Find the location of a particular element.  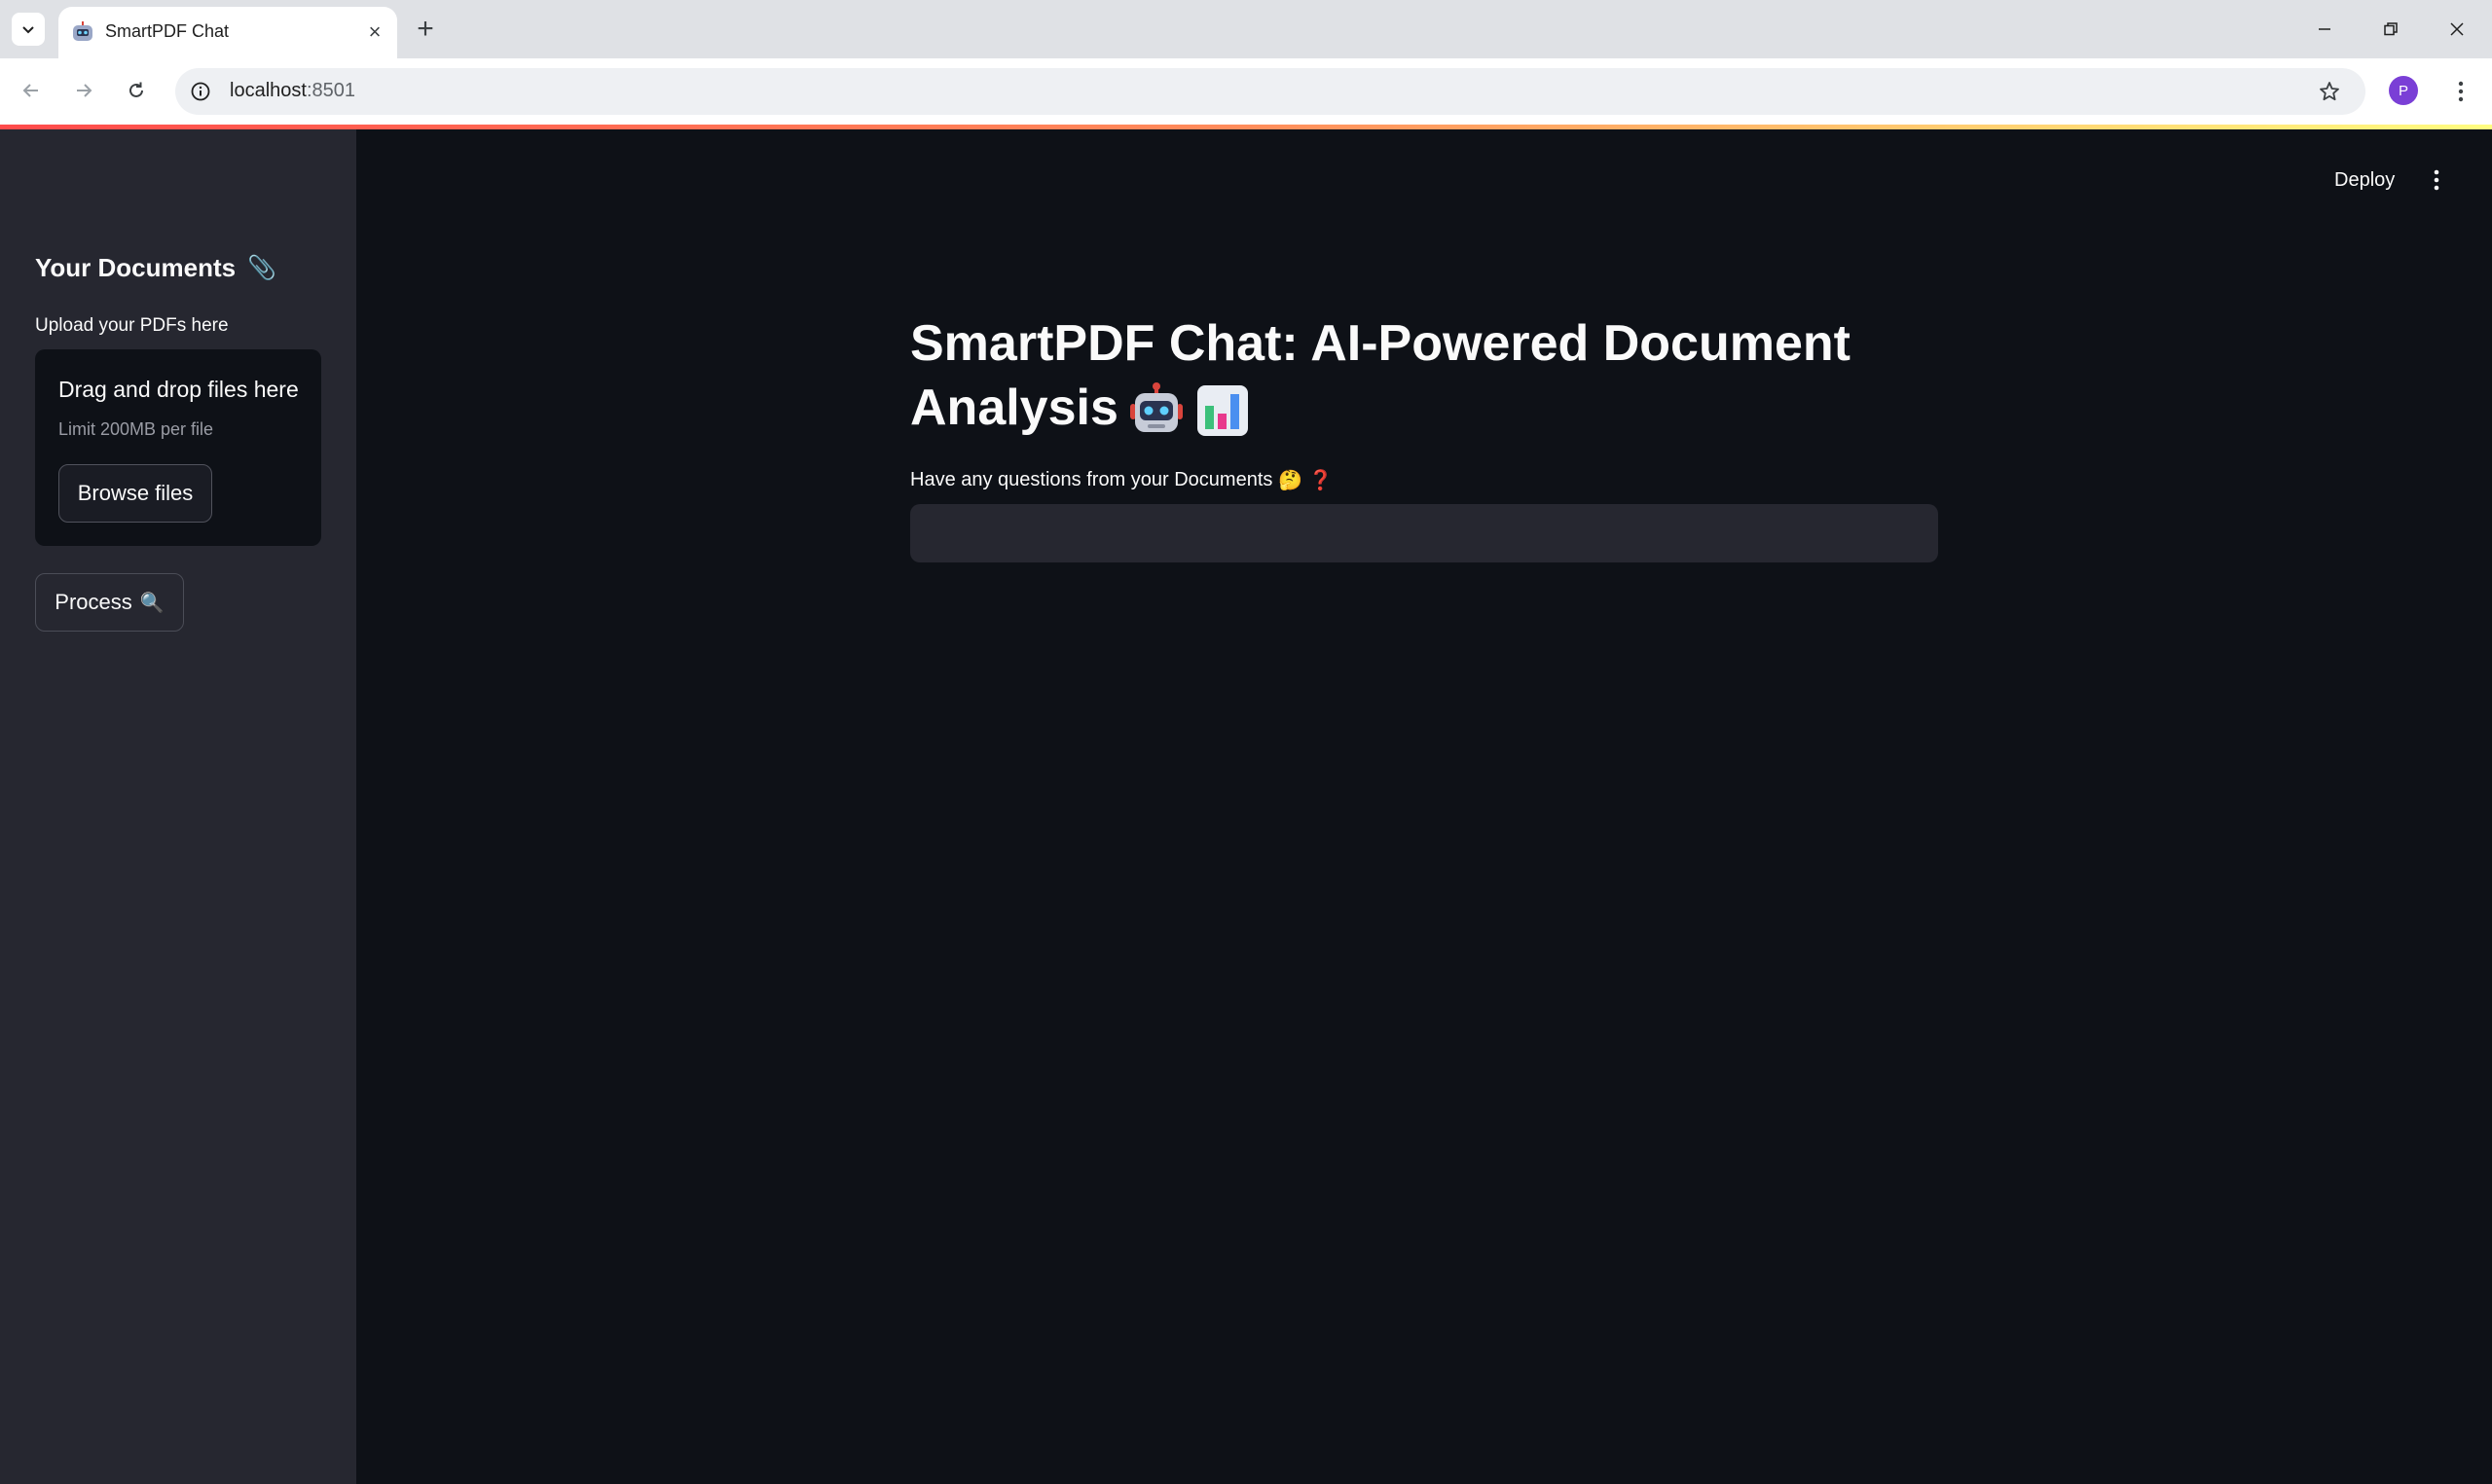

browser-menu-button is located at coordinates (2460, 91).